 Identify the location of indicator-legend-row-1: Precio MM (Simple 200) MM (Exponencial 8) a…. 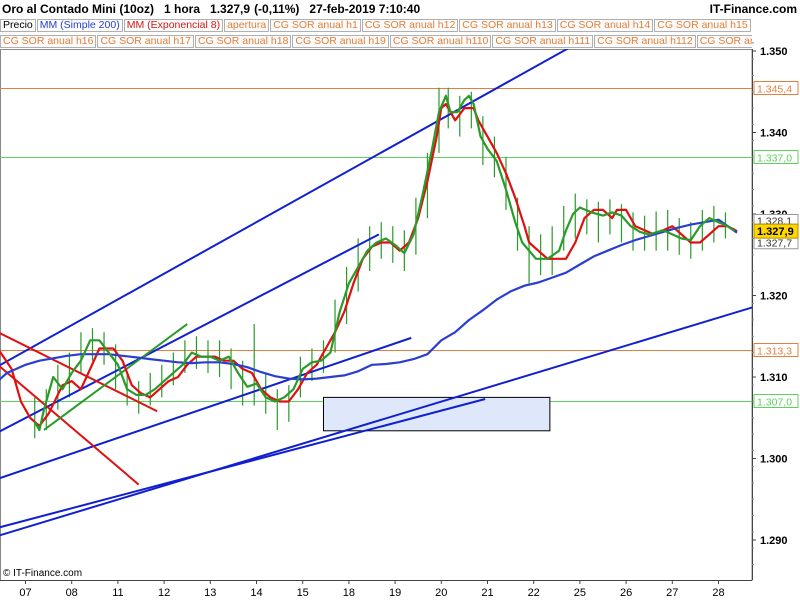
(376, 25).